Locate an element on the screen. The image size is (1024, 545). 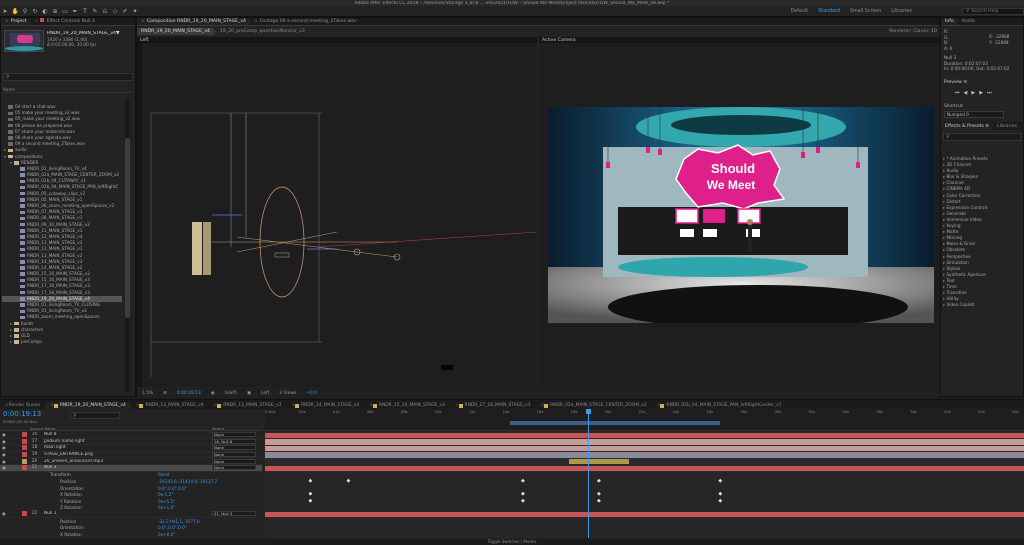
workspace-small-screen: Small Screen is located at coordinates (865, 11).